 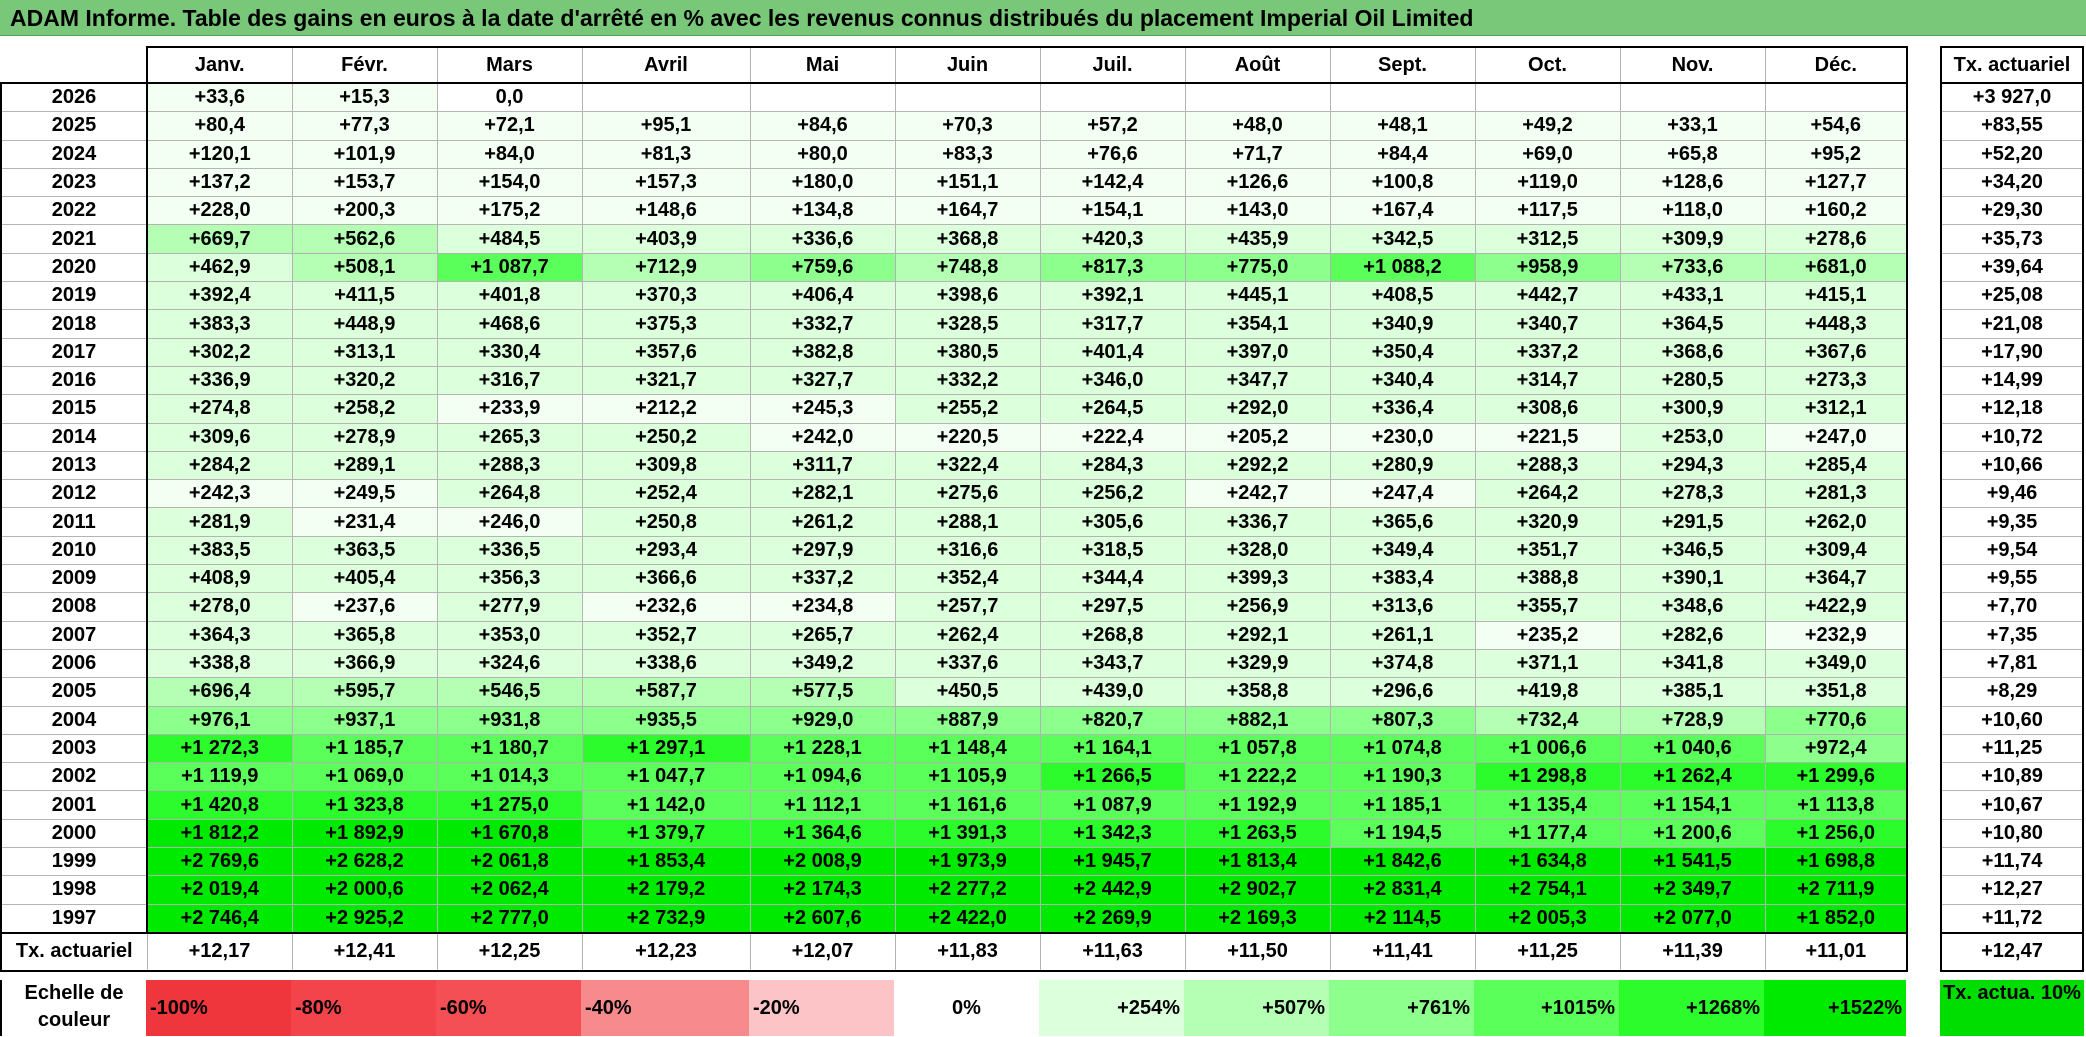 What do you see at coordinates (1111, 1008) in the screenshot?
I see `color-scale-swatch: +254%` at bounding box center [1111, 1008].